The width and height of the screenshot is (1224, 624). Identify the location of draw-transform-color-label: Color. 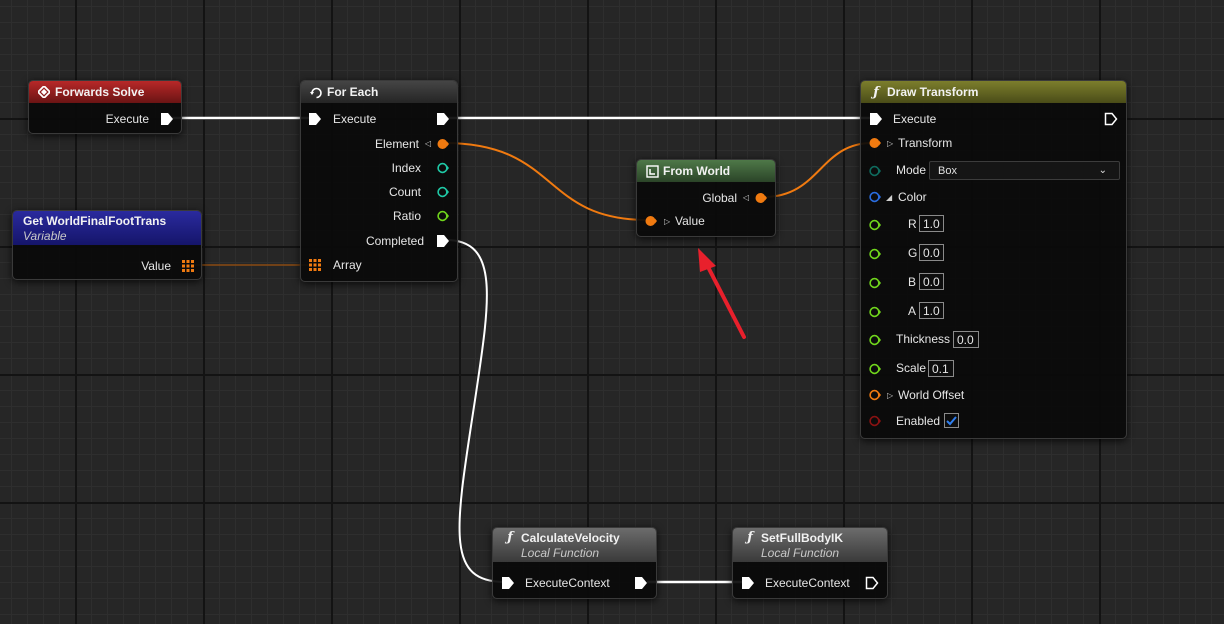
(912, 197).